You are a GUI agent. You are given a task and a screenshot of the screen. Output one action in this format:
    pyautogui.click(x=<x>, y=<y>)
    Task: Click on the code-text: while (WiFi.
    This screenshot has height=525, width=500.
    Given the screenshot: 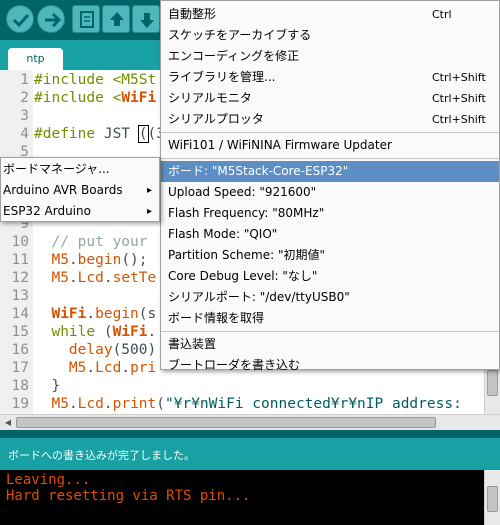 What is the action you would take?
    pyautogui.click(x=95, y=332)
    